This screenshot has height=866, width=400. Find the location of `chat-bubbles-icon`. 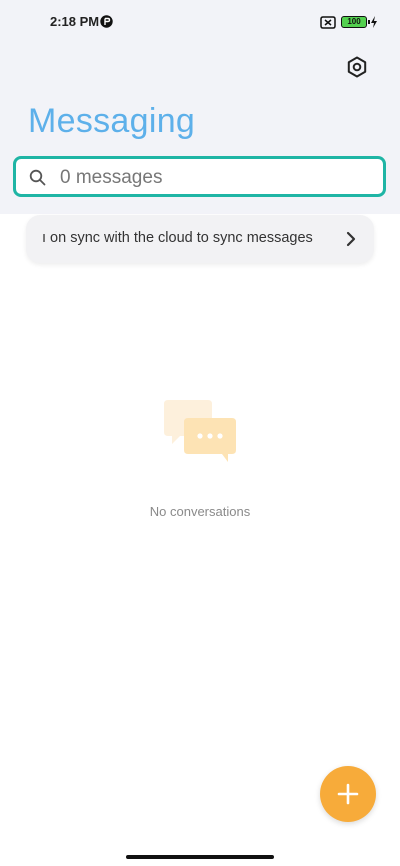

chat-bubbles-icon is located at coordinates (200, 431).